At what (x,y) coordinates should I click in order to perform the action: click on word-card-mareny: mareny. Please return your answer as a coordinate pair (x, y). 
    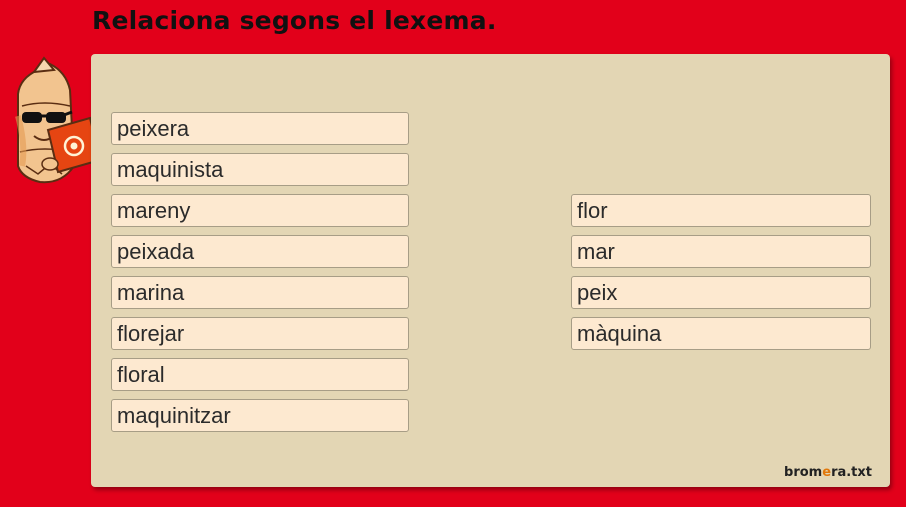
    Looking at the image, I should click on (260, 210).